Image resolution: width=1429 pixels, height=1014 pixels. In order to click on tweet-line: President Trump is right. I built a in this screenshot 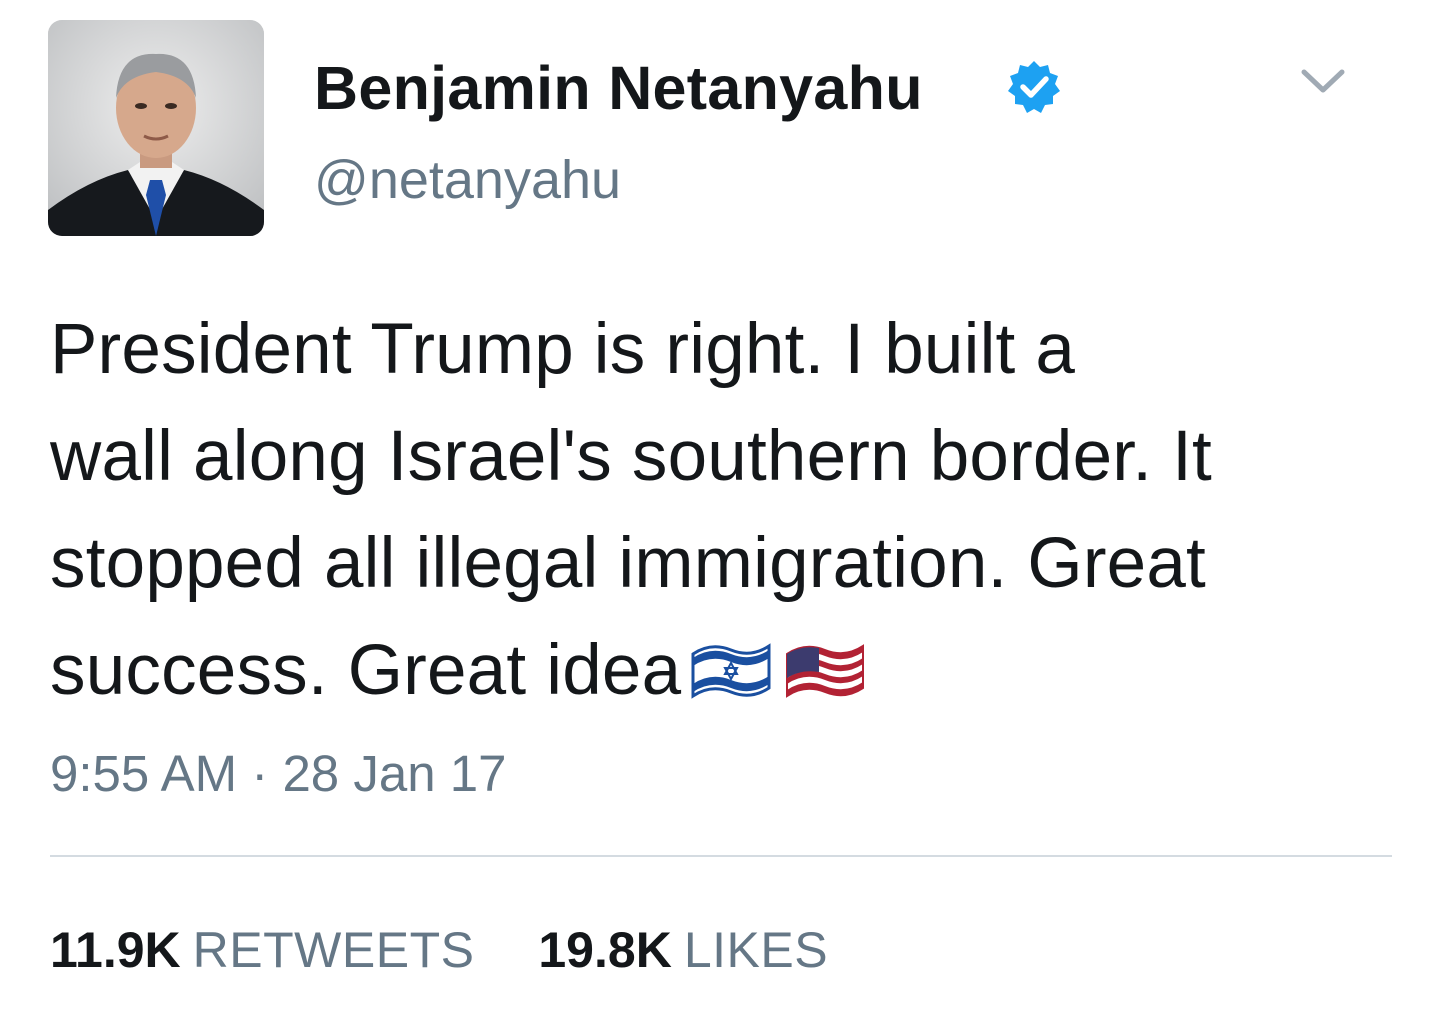, I will do `click(563, 349)`.